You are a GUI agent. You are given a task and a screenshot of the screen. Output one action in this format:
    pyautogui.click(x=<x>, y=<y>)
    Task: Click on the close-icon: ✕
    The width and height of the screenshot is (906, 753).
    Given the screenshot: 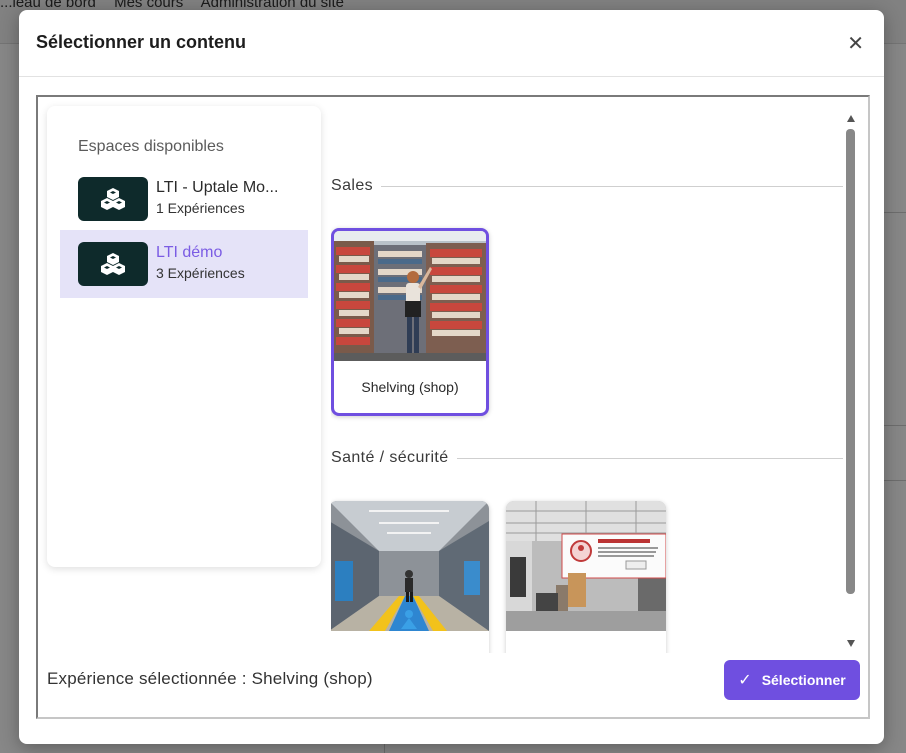 What is the action you would take?
    pyautogui.click(x=855, y=44)
    